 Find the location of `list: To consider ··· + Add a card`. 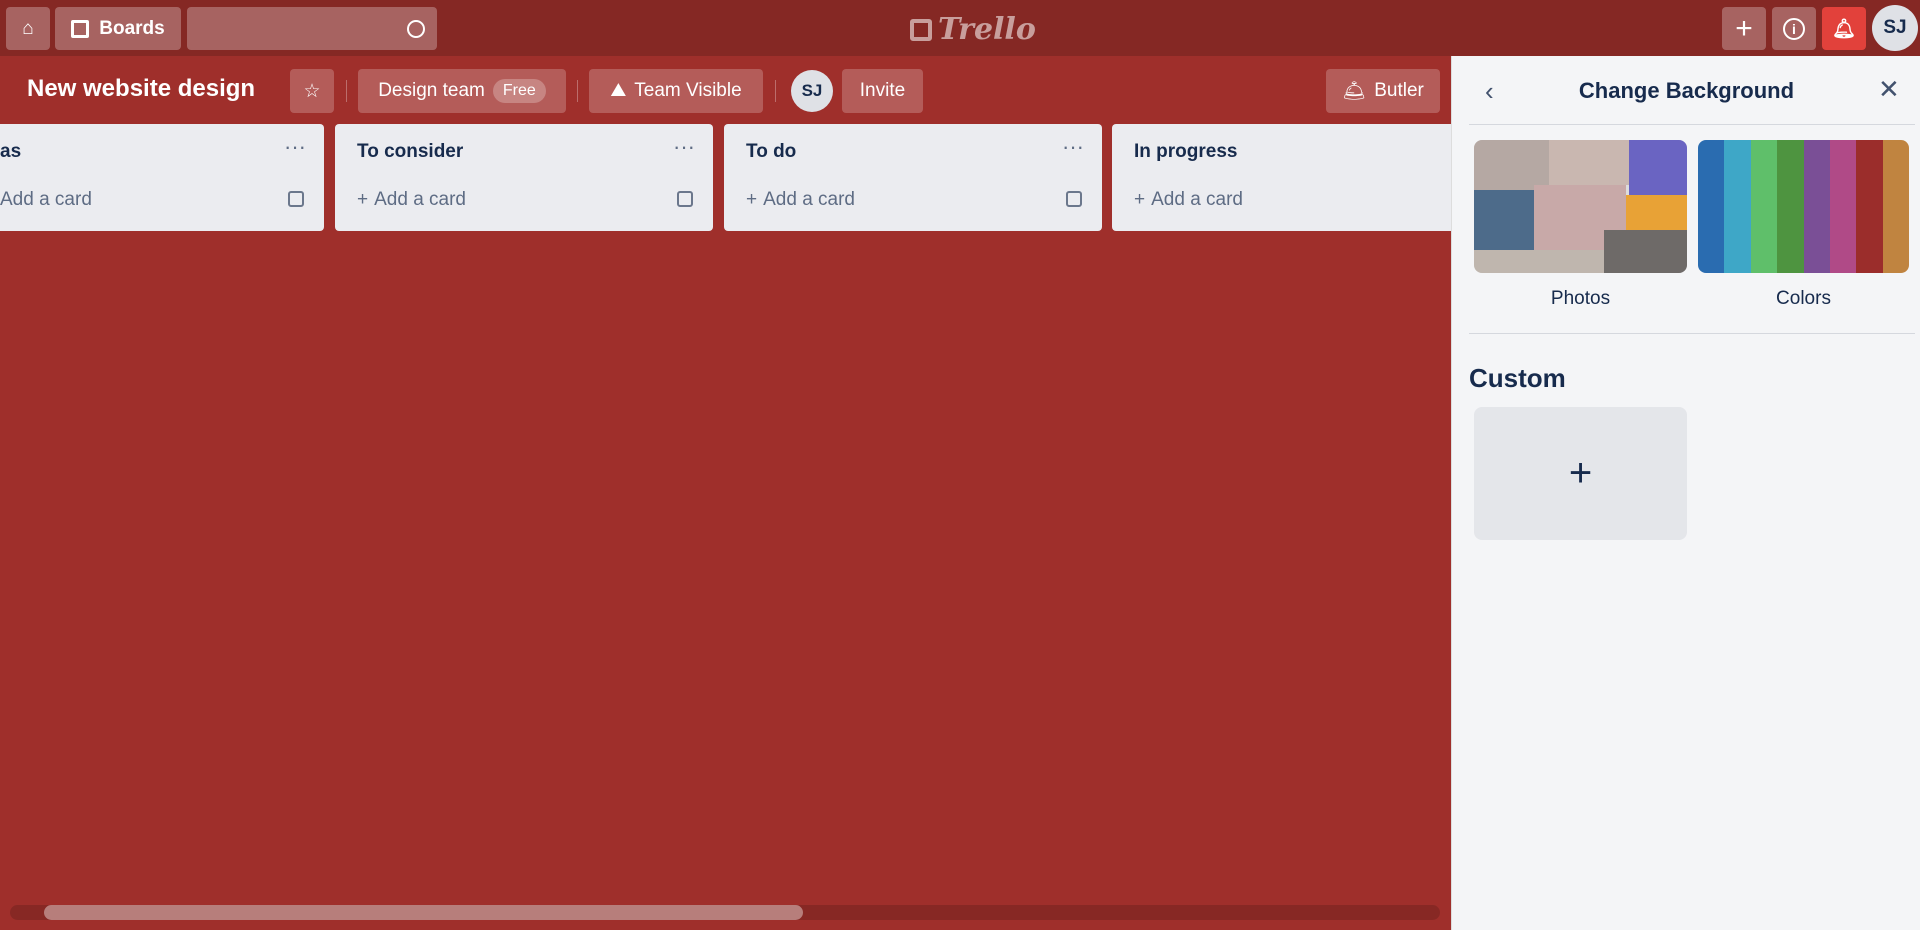

list: To consider ··· + Add a card is located at coordinates (524, 177).